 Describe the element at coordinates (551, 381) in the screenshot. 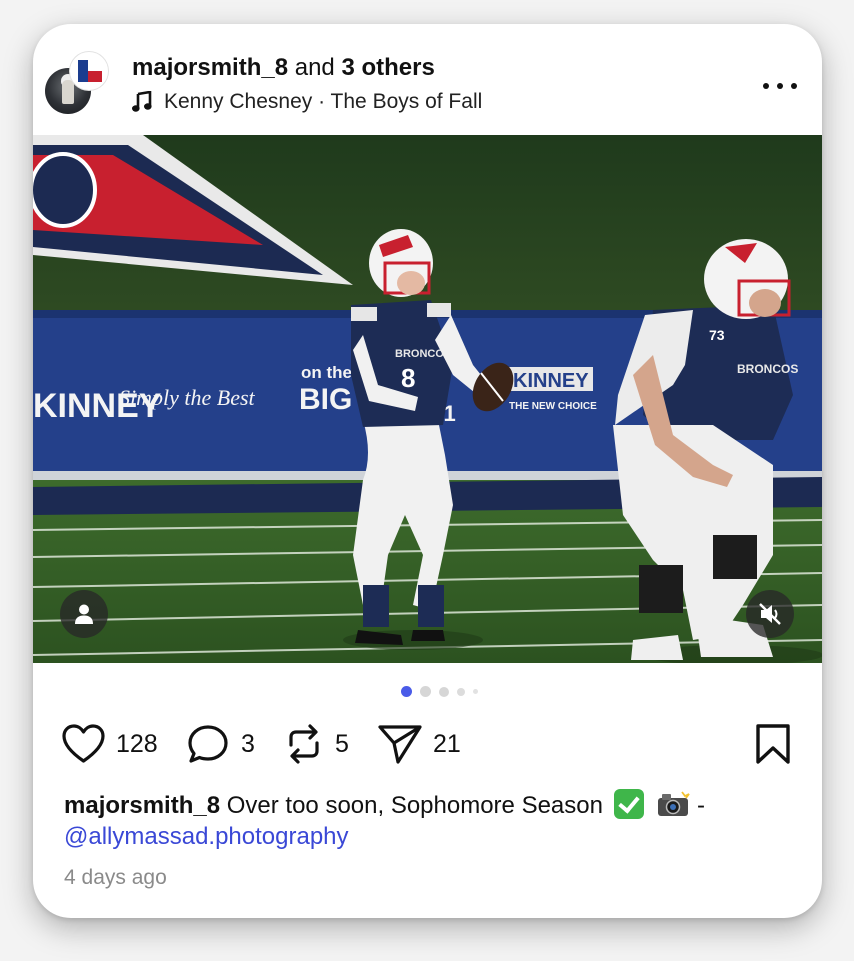

I see `svg-text: KINNEY` at that location.